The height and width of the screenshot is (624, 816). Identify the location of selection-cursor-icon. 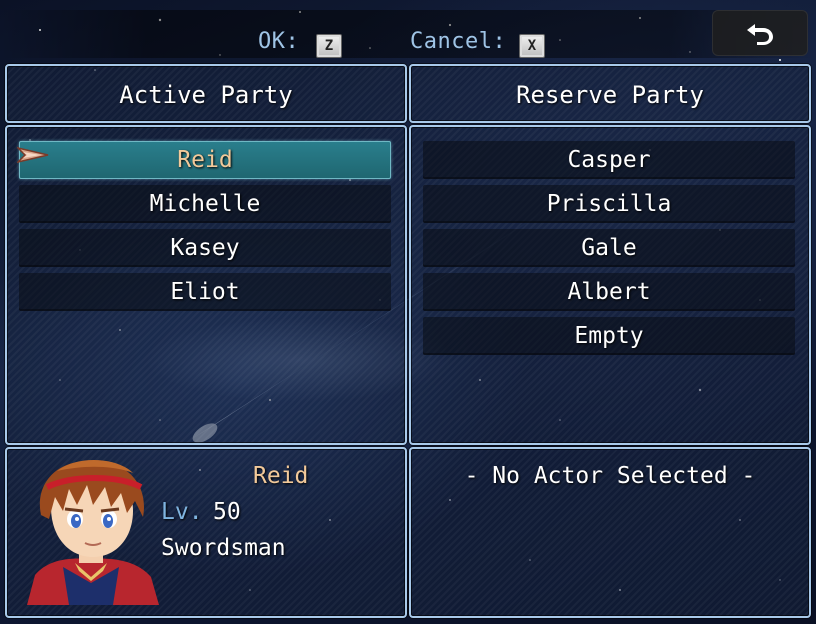
(33, 155).